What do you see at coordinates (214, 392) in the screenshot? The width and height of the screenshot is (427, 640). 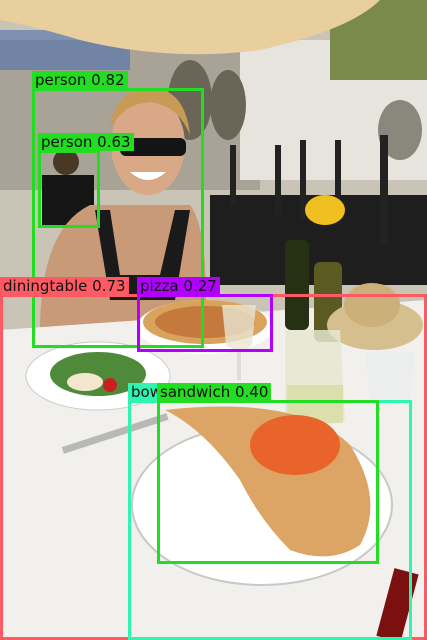 I see `detection-label: sandwich 0.40` at bounding box center [214, 392].